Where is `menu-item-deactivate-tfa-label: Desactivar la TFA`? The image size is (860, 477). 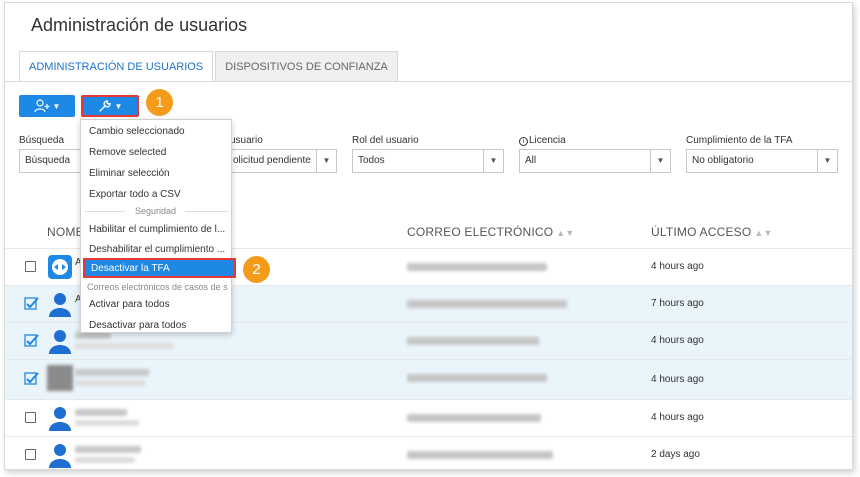
menu-item-deactivate-tfa-label: Desactivar la TFA is located at coordinates (130, 268).